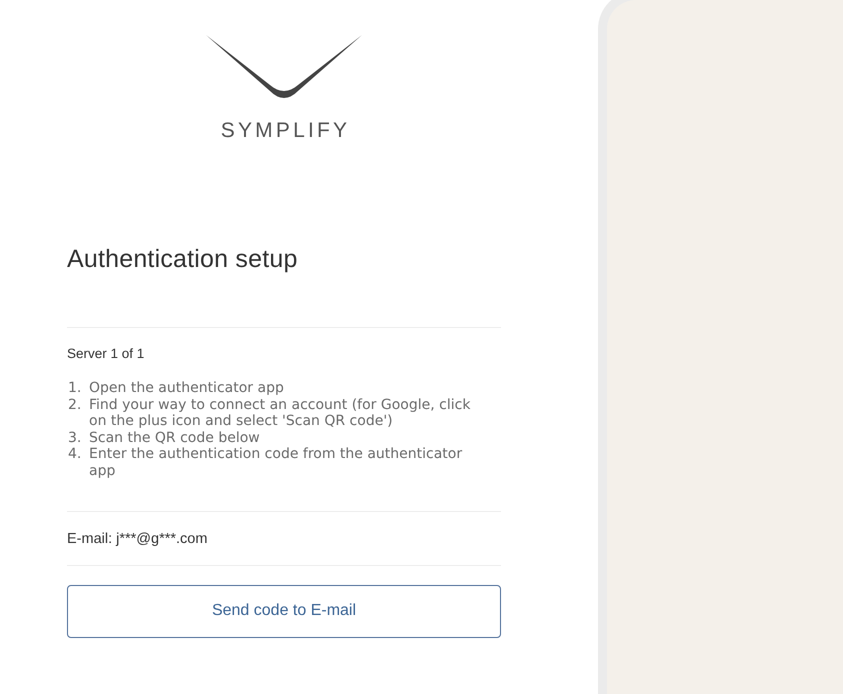  Describe the element at coordinates (284, 611) in the screenshot. I see `send-code-button: Send code to E-mail` at that location.